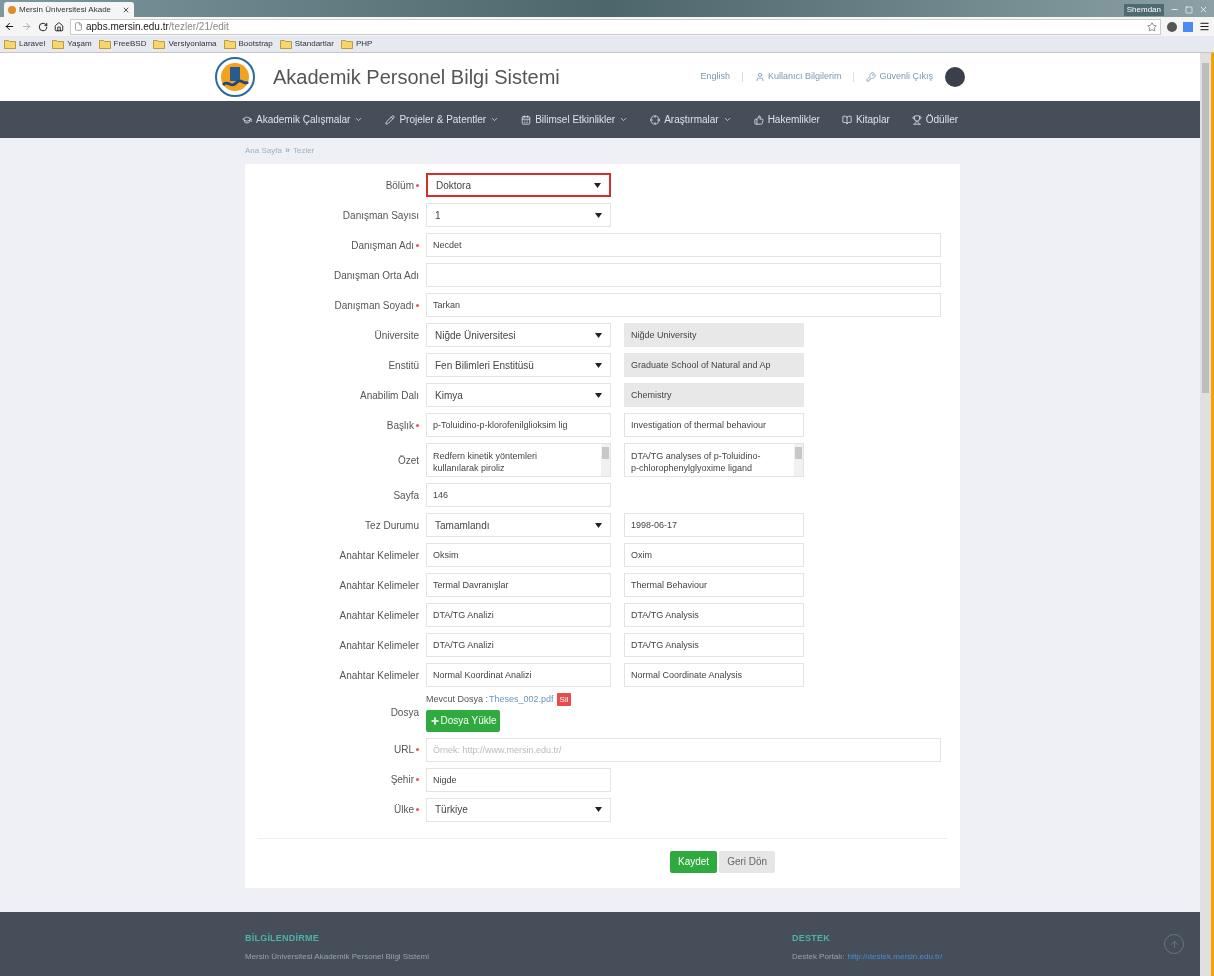 Image resolution: width=1214 pixels, height=976 pixels. What do you see at coordinates (935, 119) in the screenshot?
I see `nav-item: Ödüller` at bounding box center [935, 119].